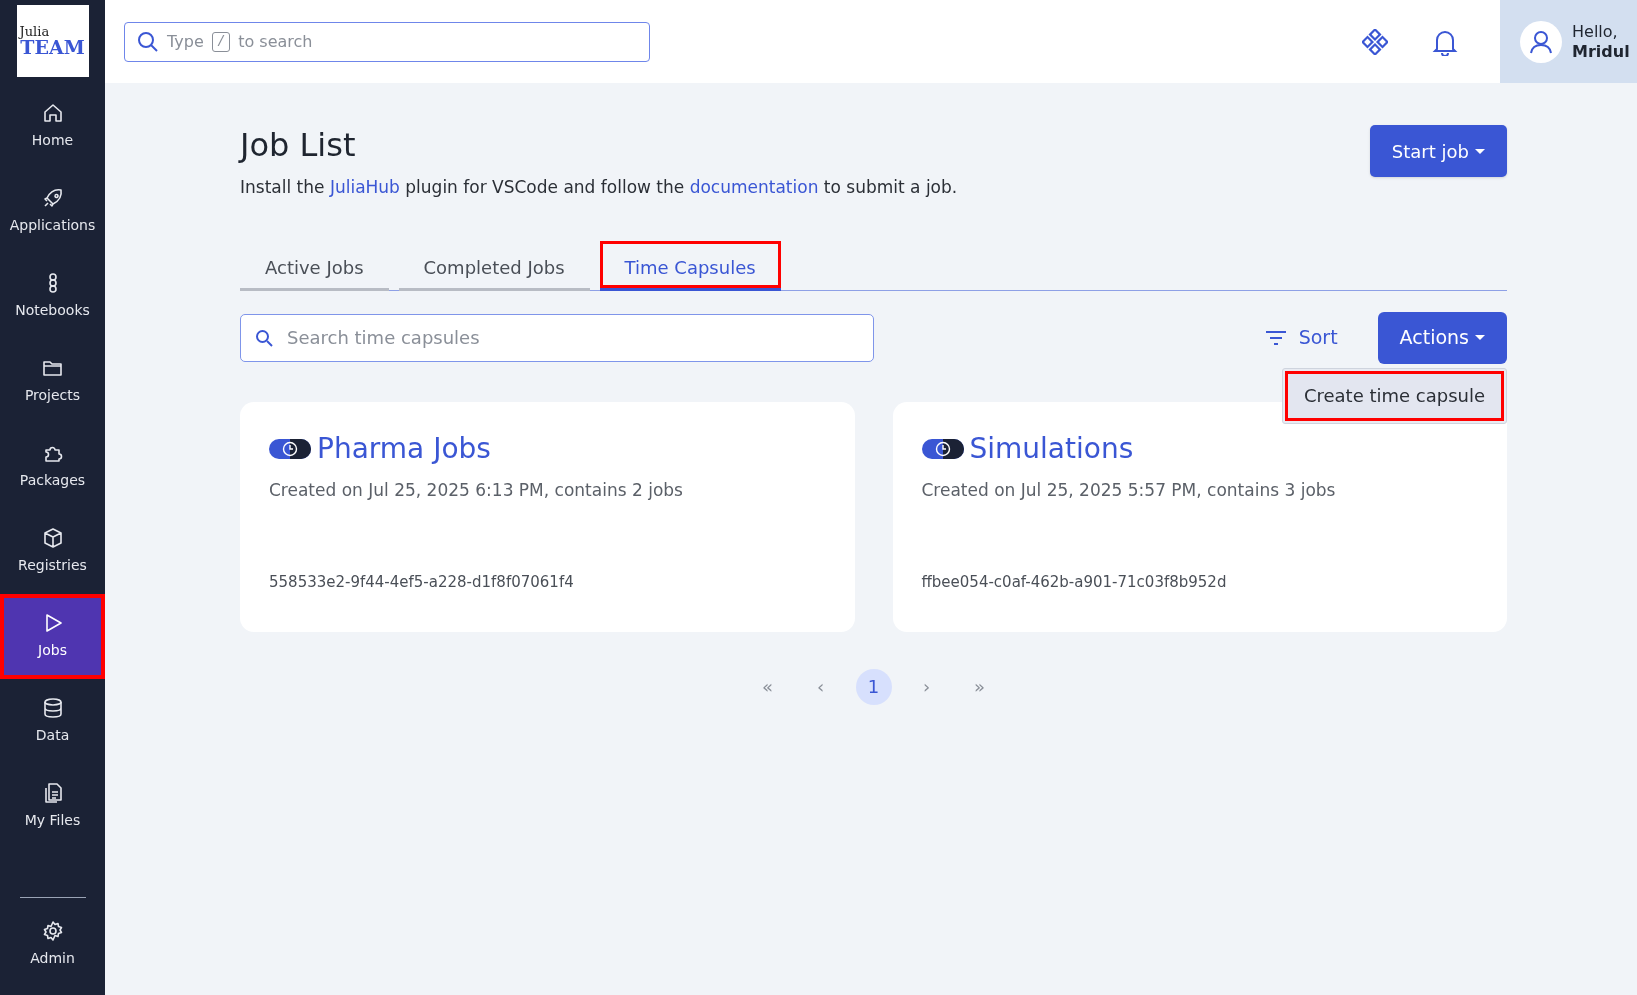 This screenshot has width=1637, height=995. I want to click on menu-item: Create time capsule, so click(1394, 395).